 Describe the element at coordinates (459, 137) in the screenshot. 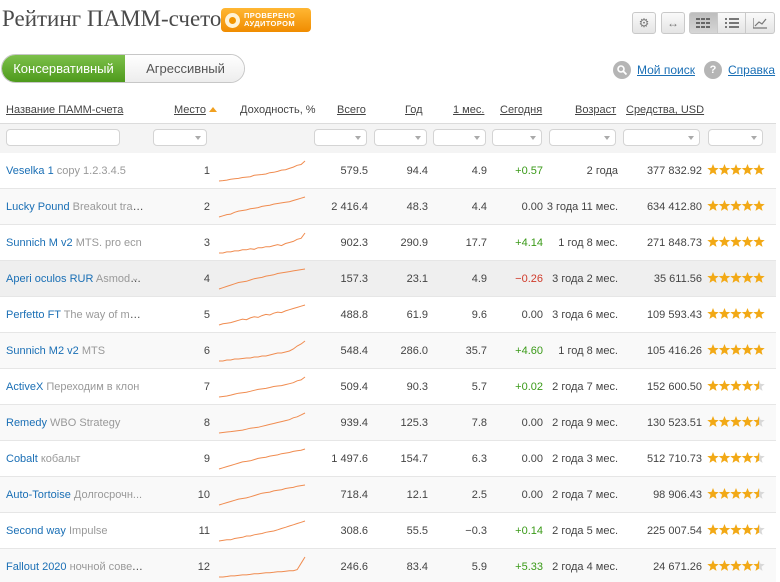

I see `month-filter-select` at that location.